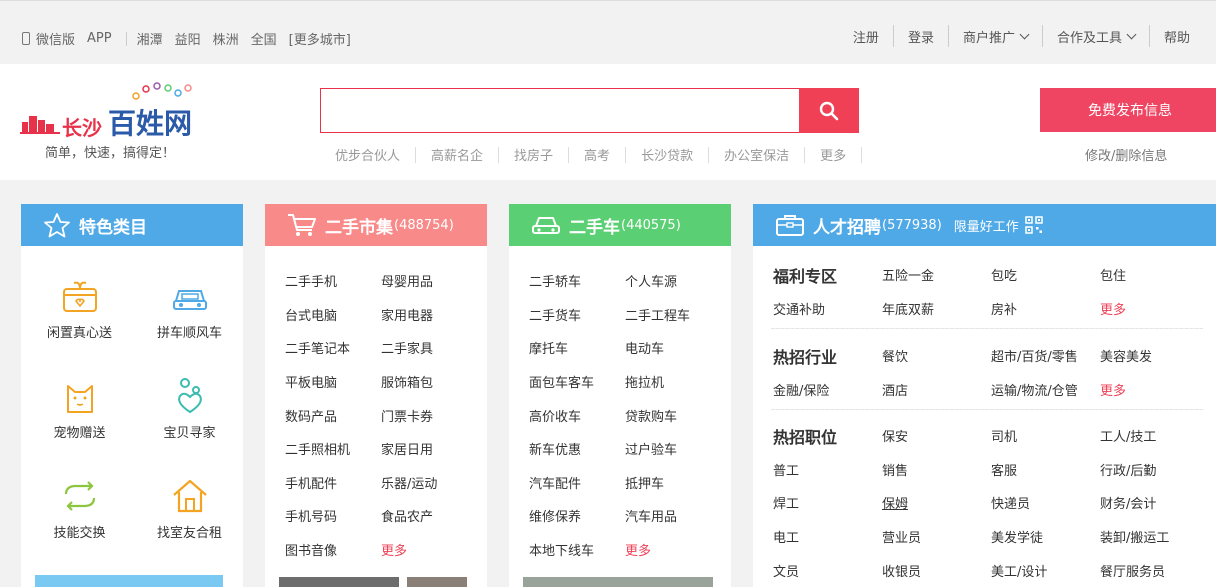  What do you see at coordinates (805, 275) in the screenshot?
I see `jobs-group-heading: 福利专区` at bounding box center [805, 275].